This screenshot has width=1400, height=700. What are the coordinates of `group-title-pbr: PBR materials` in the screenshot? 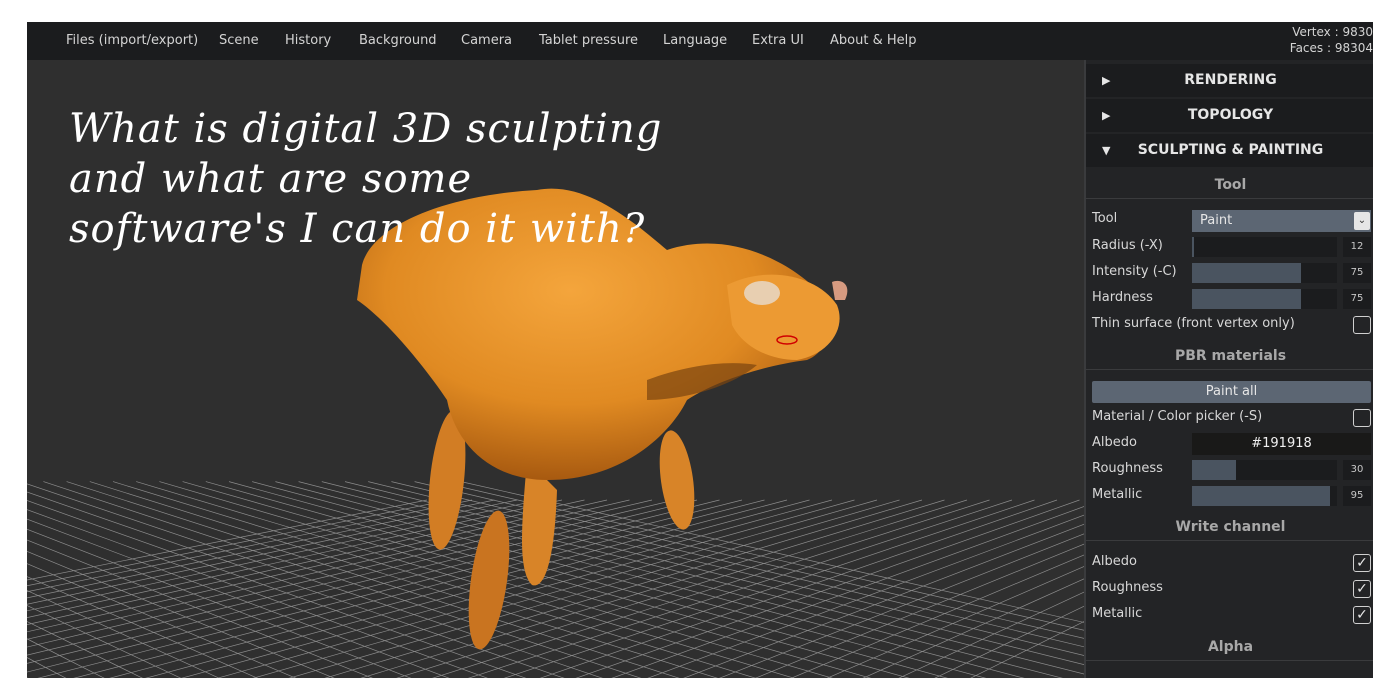 It's located at (1229, 356).